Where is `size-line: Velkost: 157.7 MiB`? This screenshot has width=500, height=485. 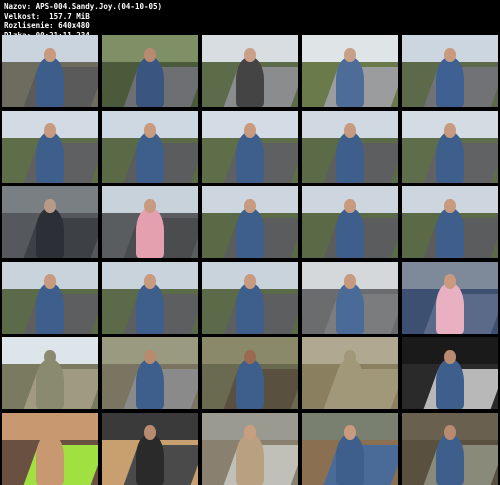 size-line: Velkost: 157.7 MiB is located at coordinates (47, 16).